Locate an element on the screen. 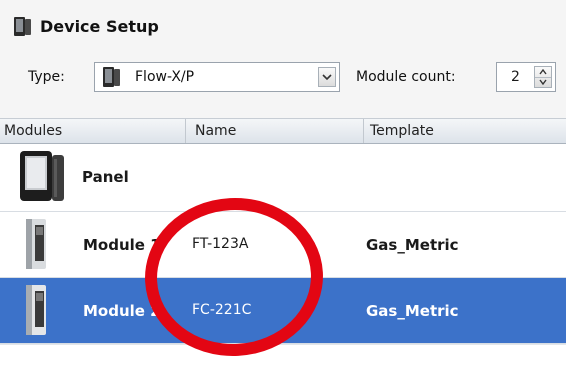  column-header-name: Name is located at coordinates (275, 131).